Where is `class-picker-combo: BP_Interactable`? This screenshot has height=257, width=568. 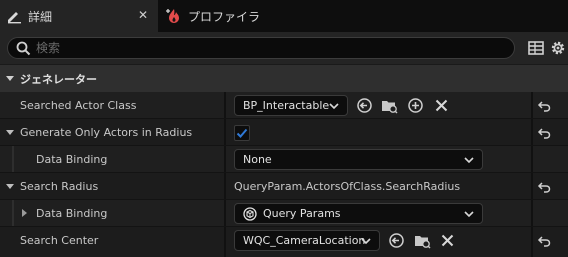 class-picker-combo: BP_Interactable is located at coordinates (291, 105).